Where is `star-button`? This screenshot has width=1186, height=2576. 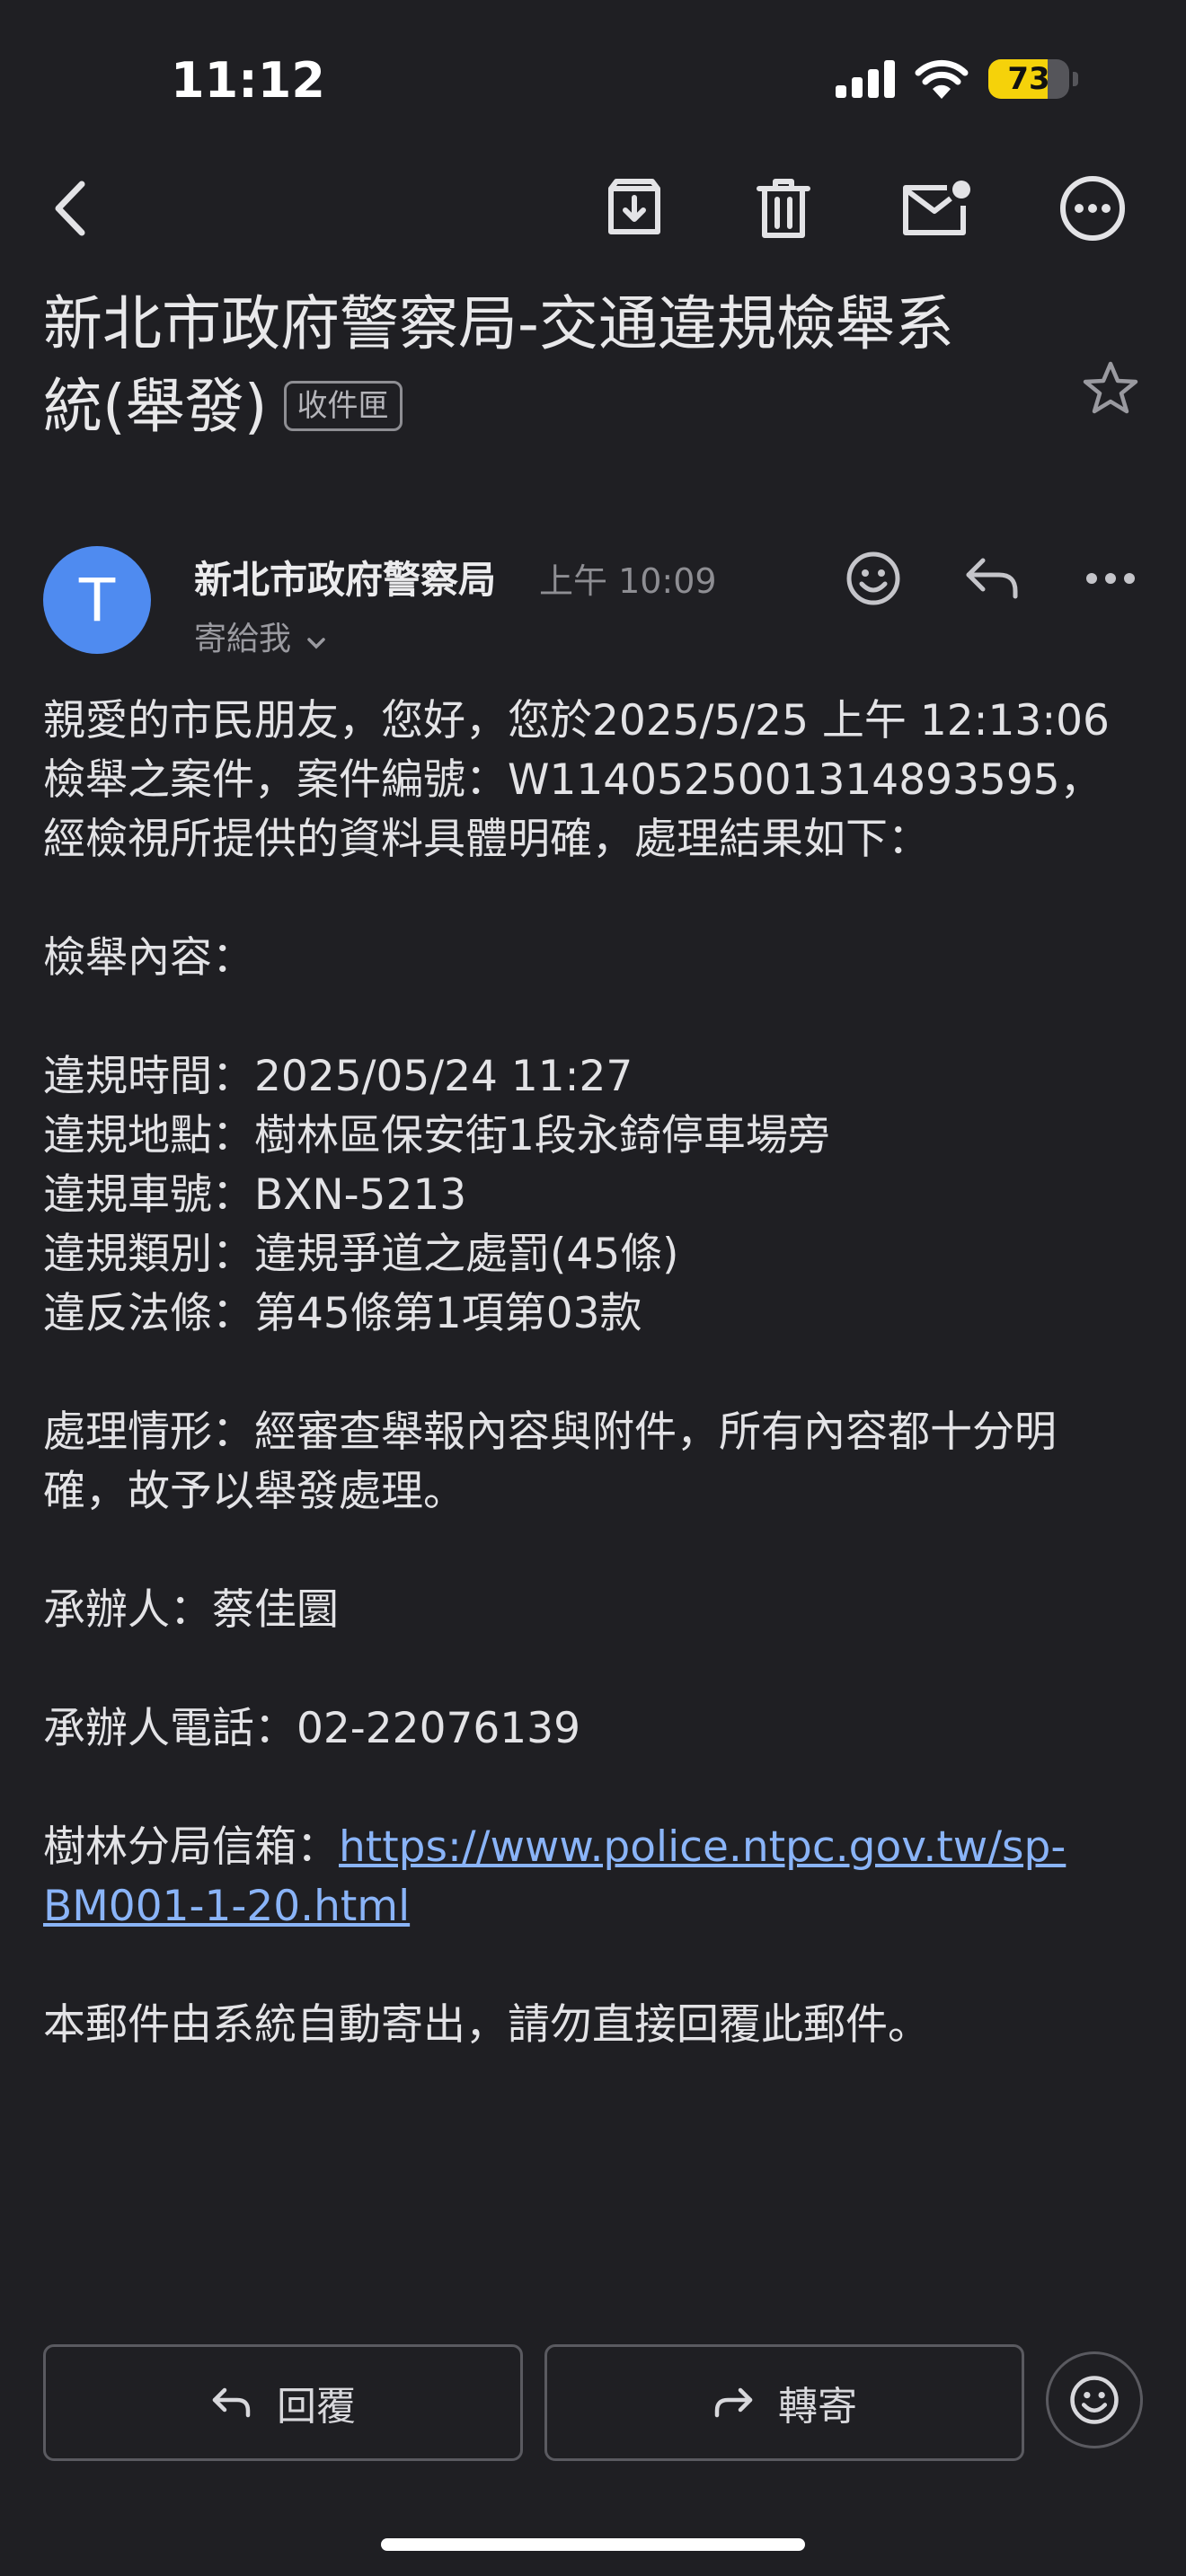
star-button is located at coordinates (1110, 388).